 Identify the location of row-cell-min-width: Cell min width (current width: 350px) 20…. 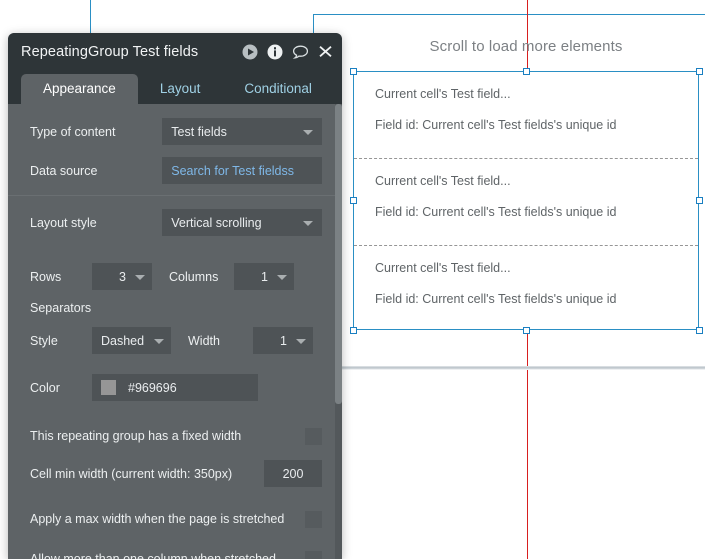
(175, 473).